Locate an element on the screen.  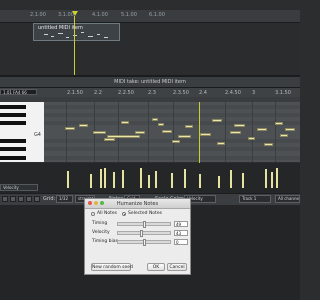
midi-editor-titlebar: MIDI take: untitled MIDI item is located at coordinates (150, 82).